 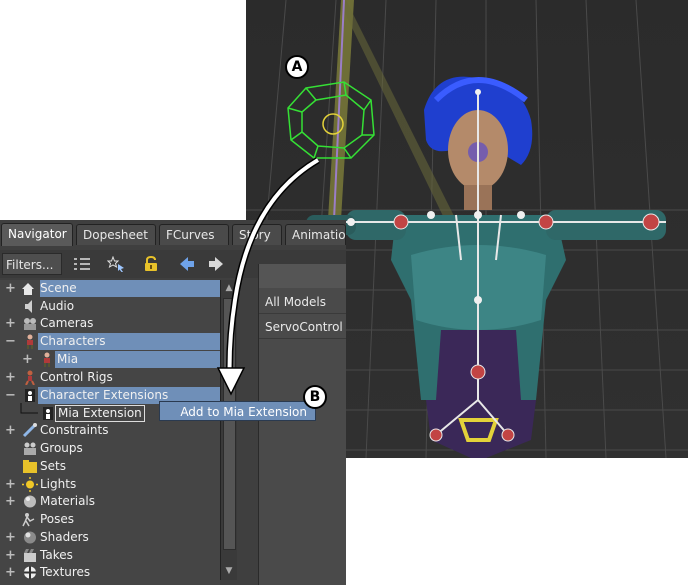 I want to click on light-icon, so click(x=30, y=484).